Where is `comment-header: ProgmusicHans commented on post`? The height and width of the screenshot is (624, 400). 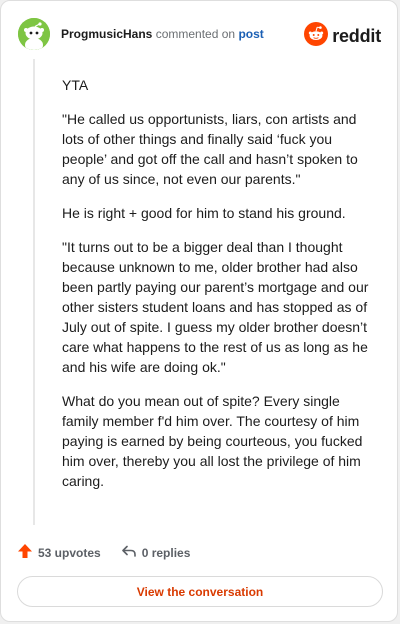 comment-header: ProgmusicHans commented on post is located at coordinates (162, 34).